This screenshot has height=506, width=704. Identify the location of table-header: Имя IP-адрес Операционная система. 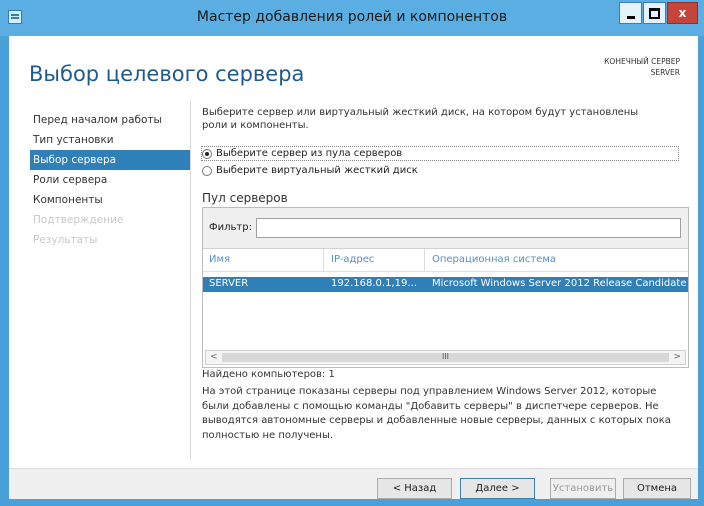
(445, 260).